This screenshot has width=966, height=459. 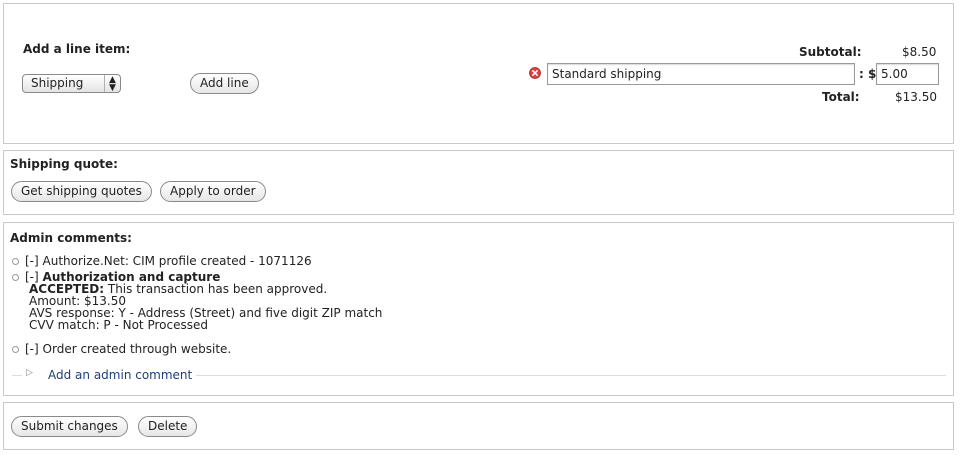 What do you see at coordinates (224, 83) in the screenshot?
I see `add-line-button: Add line` at bounding box center [224, 83].